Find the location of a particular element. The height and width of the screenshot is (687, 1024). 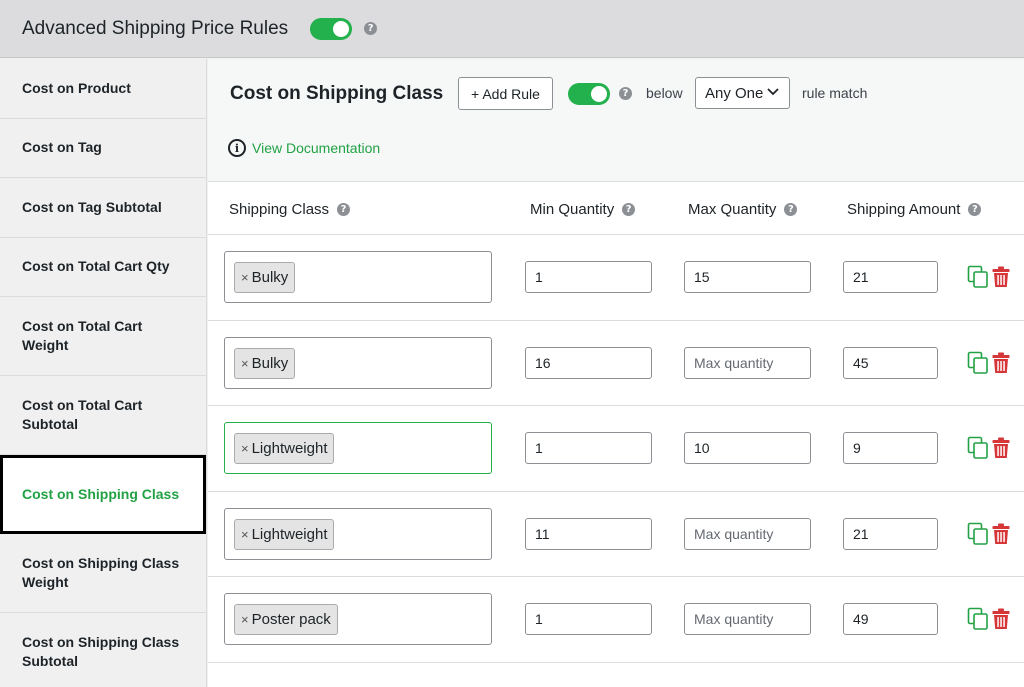

section-enable-toggle is located at coordinates (589, 94).